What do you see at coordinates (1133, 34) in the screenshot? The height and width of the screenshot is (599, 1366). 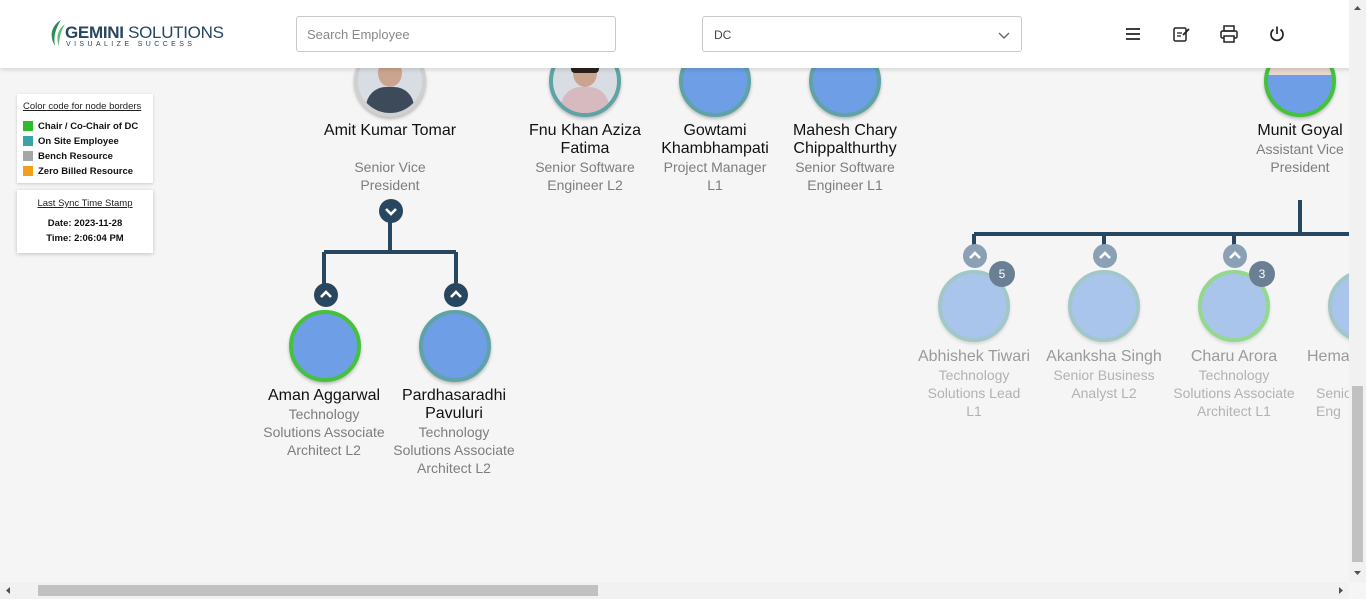 I see `menu-icon` at bounding box center [1133, 34].